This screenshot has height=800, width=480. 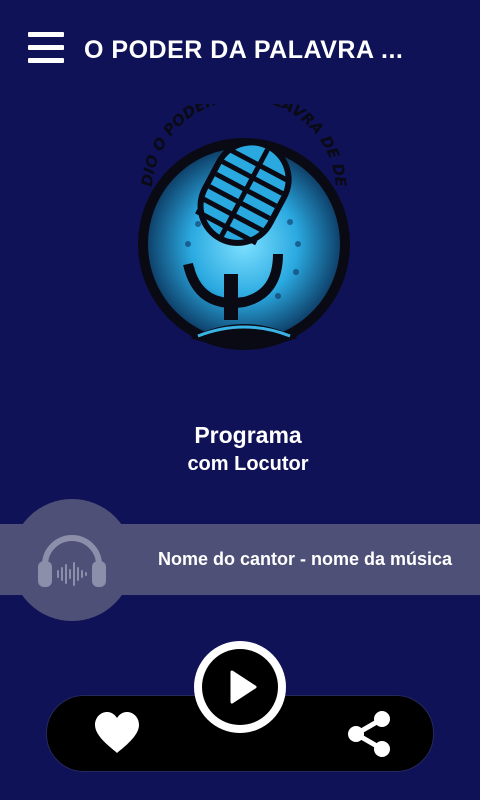 What do you see at coordinates (248, 464) in the screenshot?
I see `program-host: com Locutor` at bounding box center [248, 464].